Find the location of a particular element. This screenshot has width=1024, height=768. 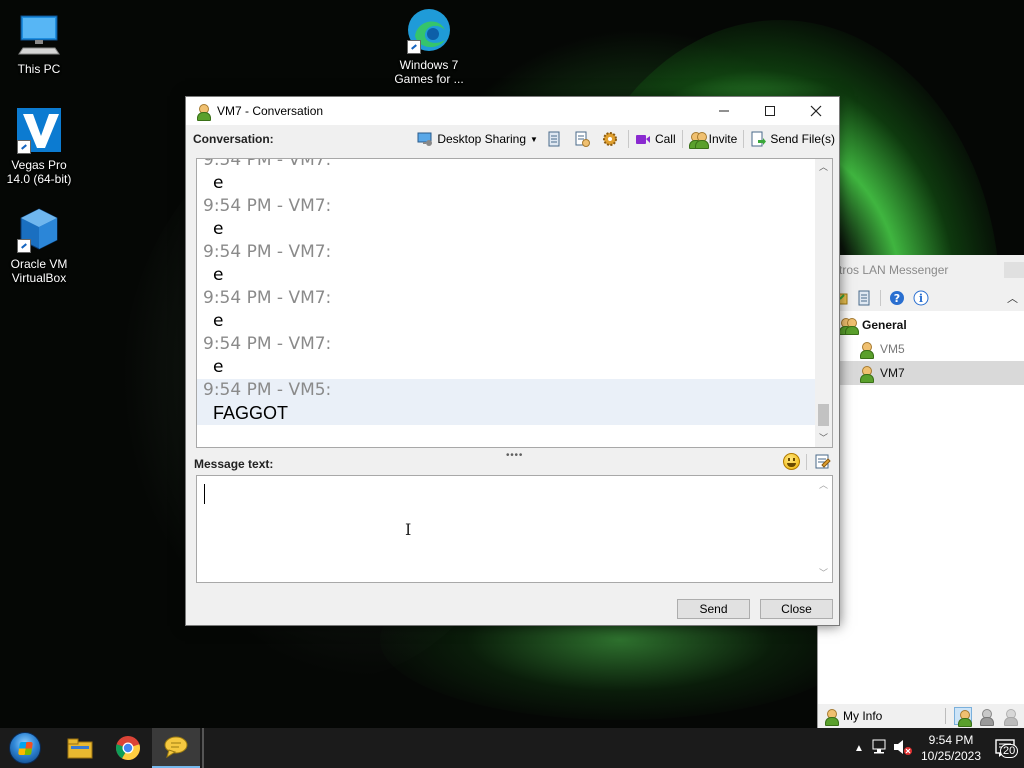

desktop-icon-label: Oracle VM VirtualBox is located at coordinates (39, 271).